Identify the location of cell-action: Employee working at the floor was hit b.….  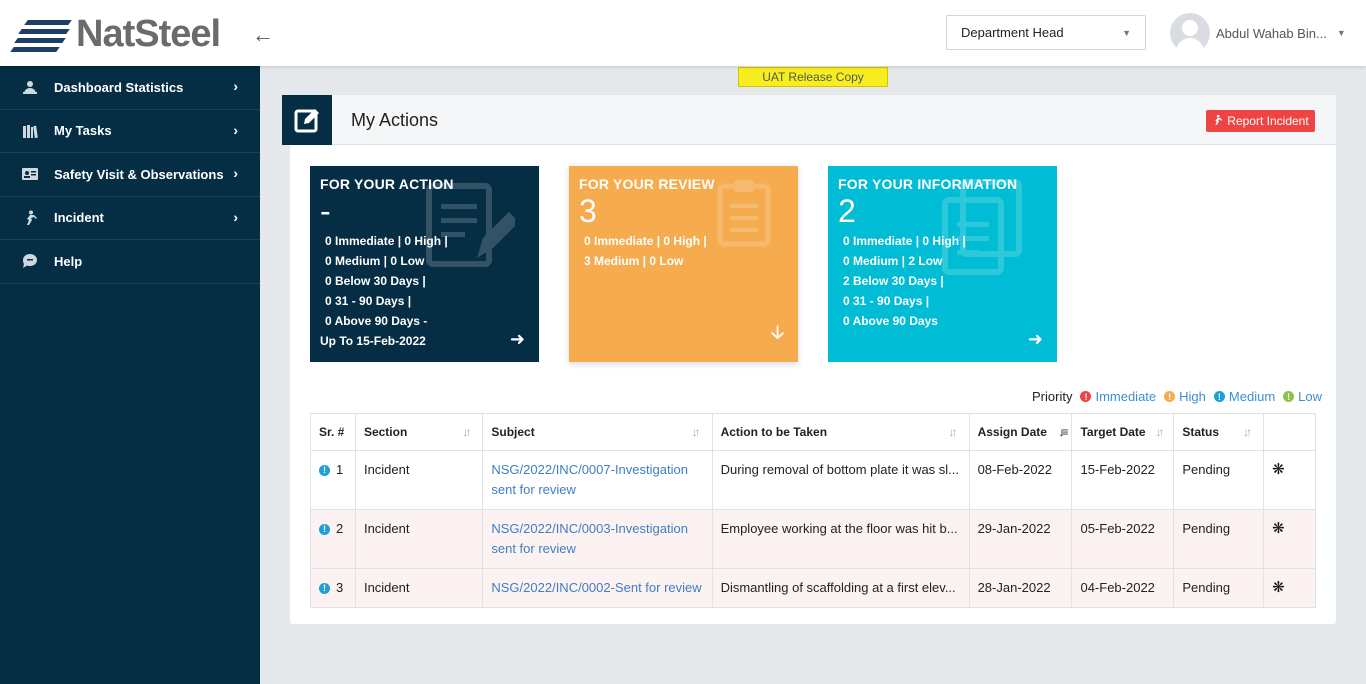
(840, 539).